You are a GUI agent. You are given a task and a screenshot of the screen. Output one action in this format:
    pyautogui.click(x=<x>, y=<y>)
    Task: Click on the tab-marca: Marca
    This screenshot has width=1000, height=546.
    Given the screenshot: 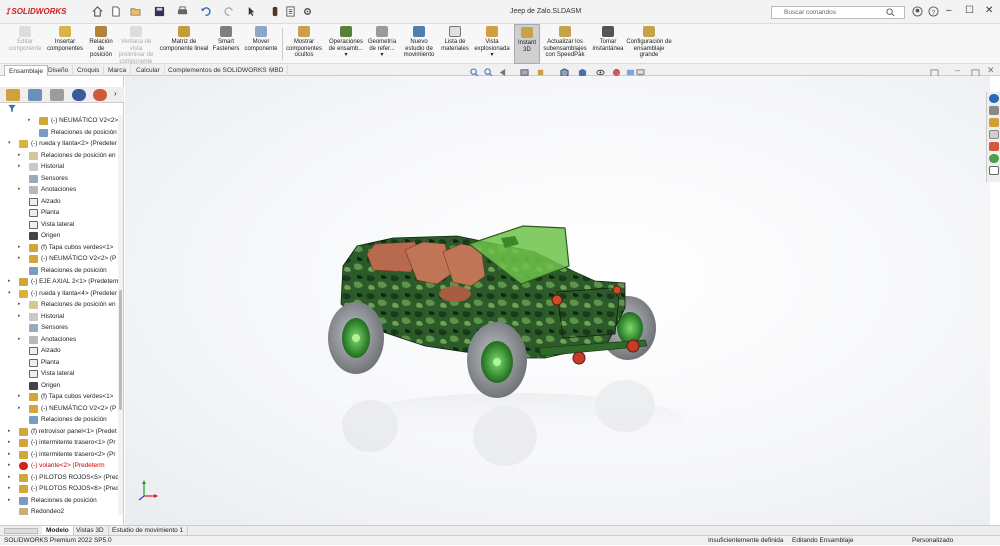 What is the action you would take?
    pyautogui.click(x=118, y=70)
    